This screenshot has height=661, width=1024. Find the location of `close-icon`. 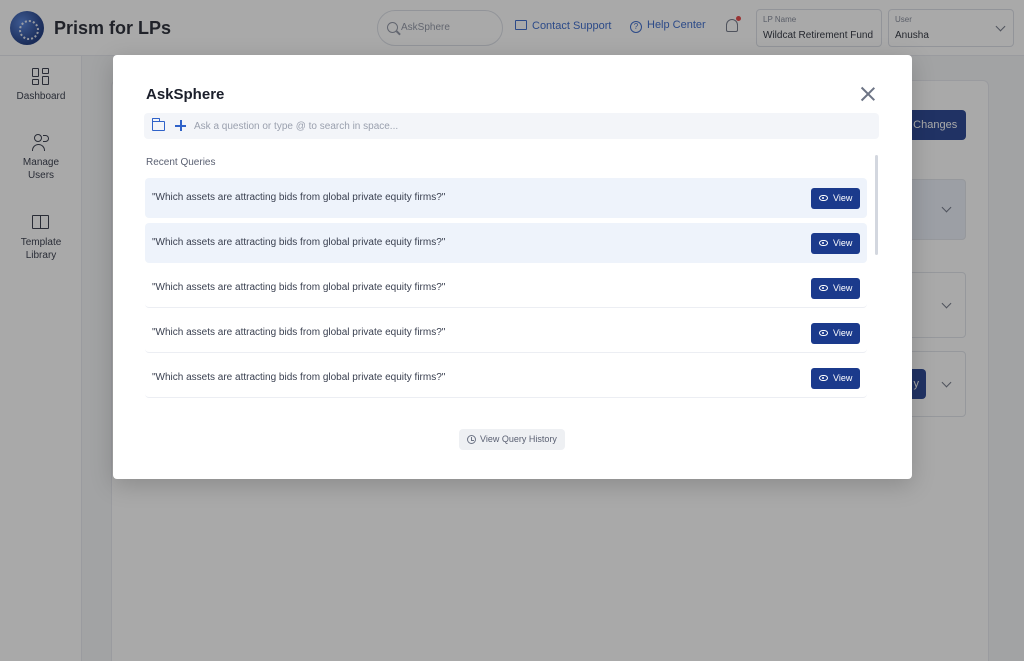

close-icon is located at coordinates (868, 94).